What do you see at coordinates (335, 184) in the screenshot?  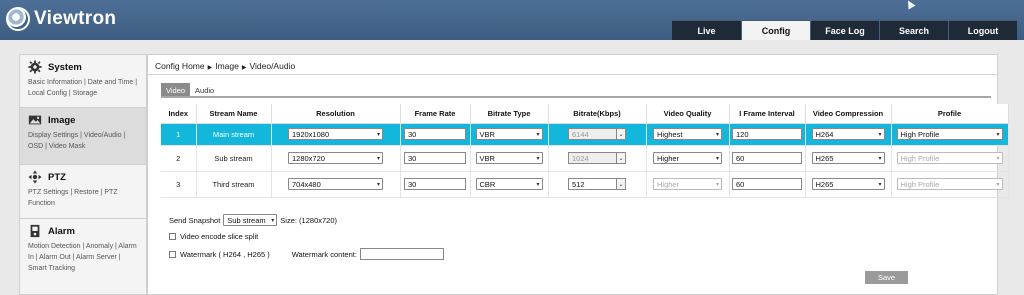 I see `resolution-select: 704x480 ▾` at bounding box center [335, 184].